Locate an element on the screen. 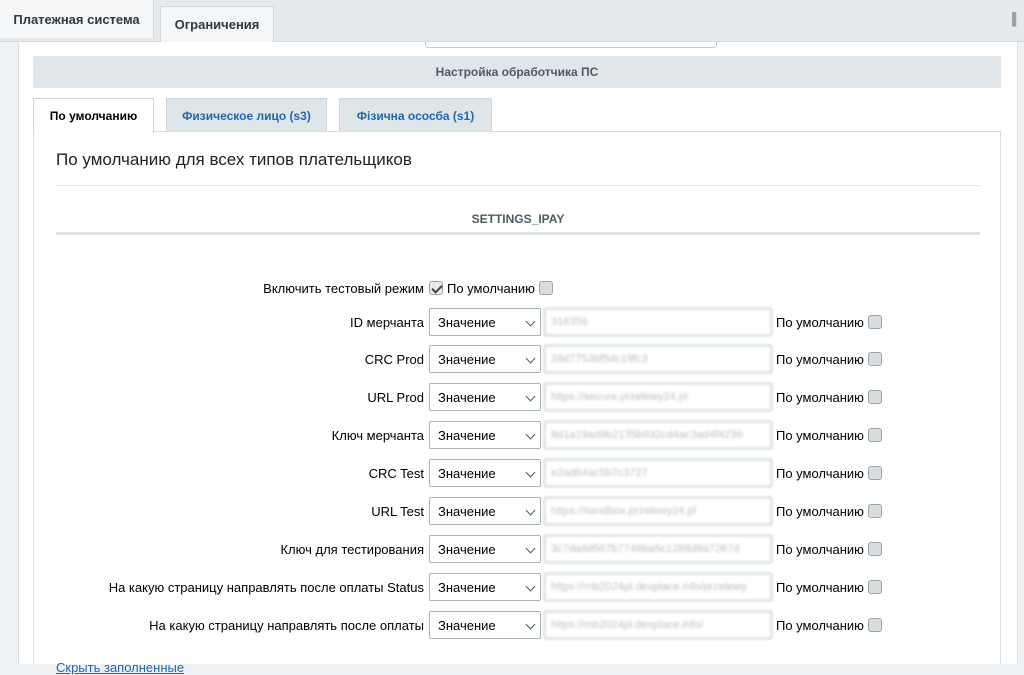 Image resolution: width=1024 pixels, height=675 pixels. section-header: Настройка обработчика ПС is located at coordinates (517, 72).